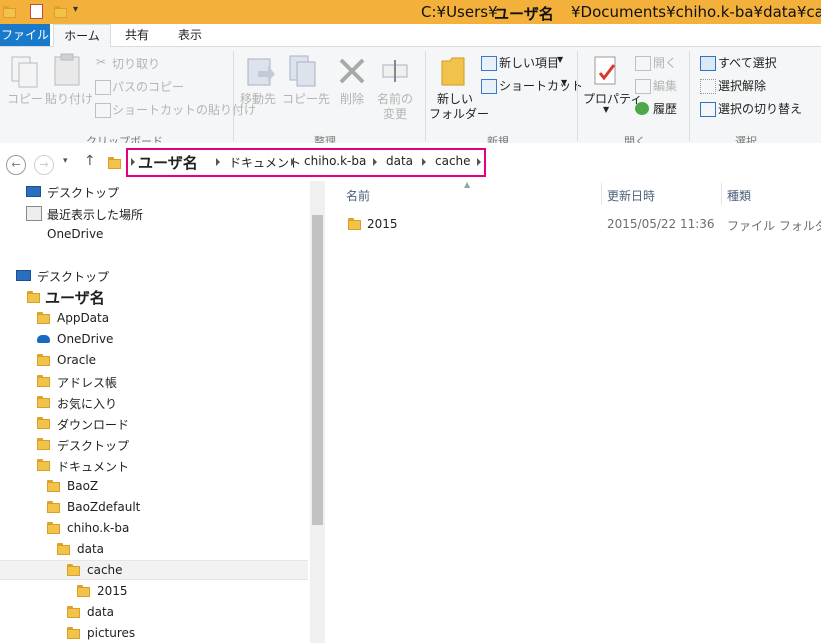 This screenshot has height=643, width=821. Describe the element at coordinates (101, 62) in the screenshot. I see `scissors-icon: ✂` at that location.